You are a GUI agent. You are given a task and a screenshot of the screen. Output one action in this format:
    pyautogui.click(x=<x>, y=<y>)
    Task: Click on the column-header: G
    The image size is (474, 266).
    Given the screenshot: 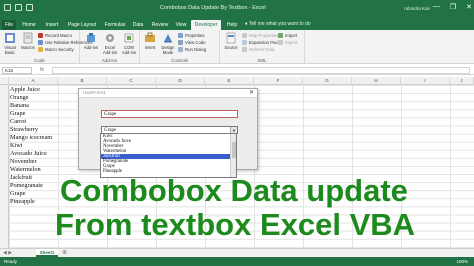 What is the action you would take?
    pyautogui.click(x=327, y=81)
    